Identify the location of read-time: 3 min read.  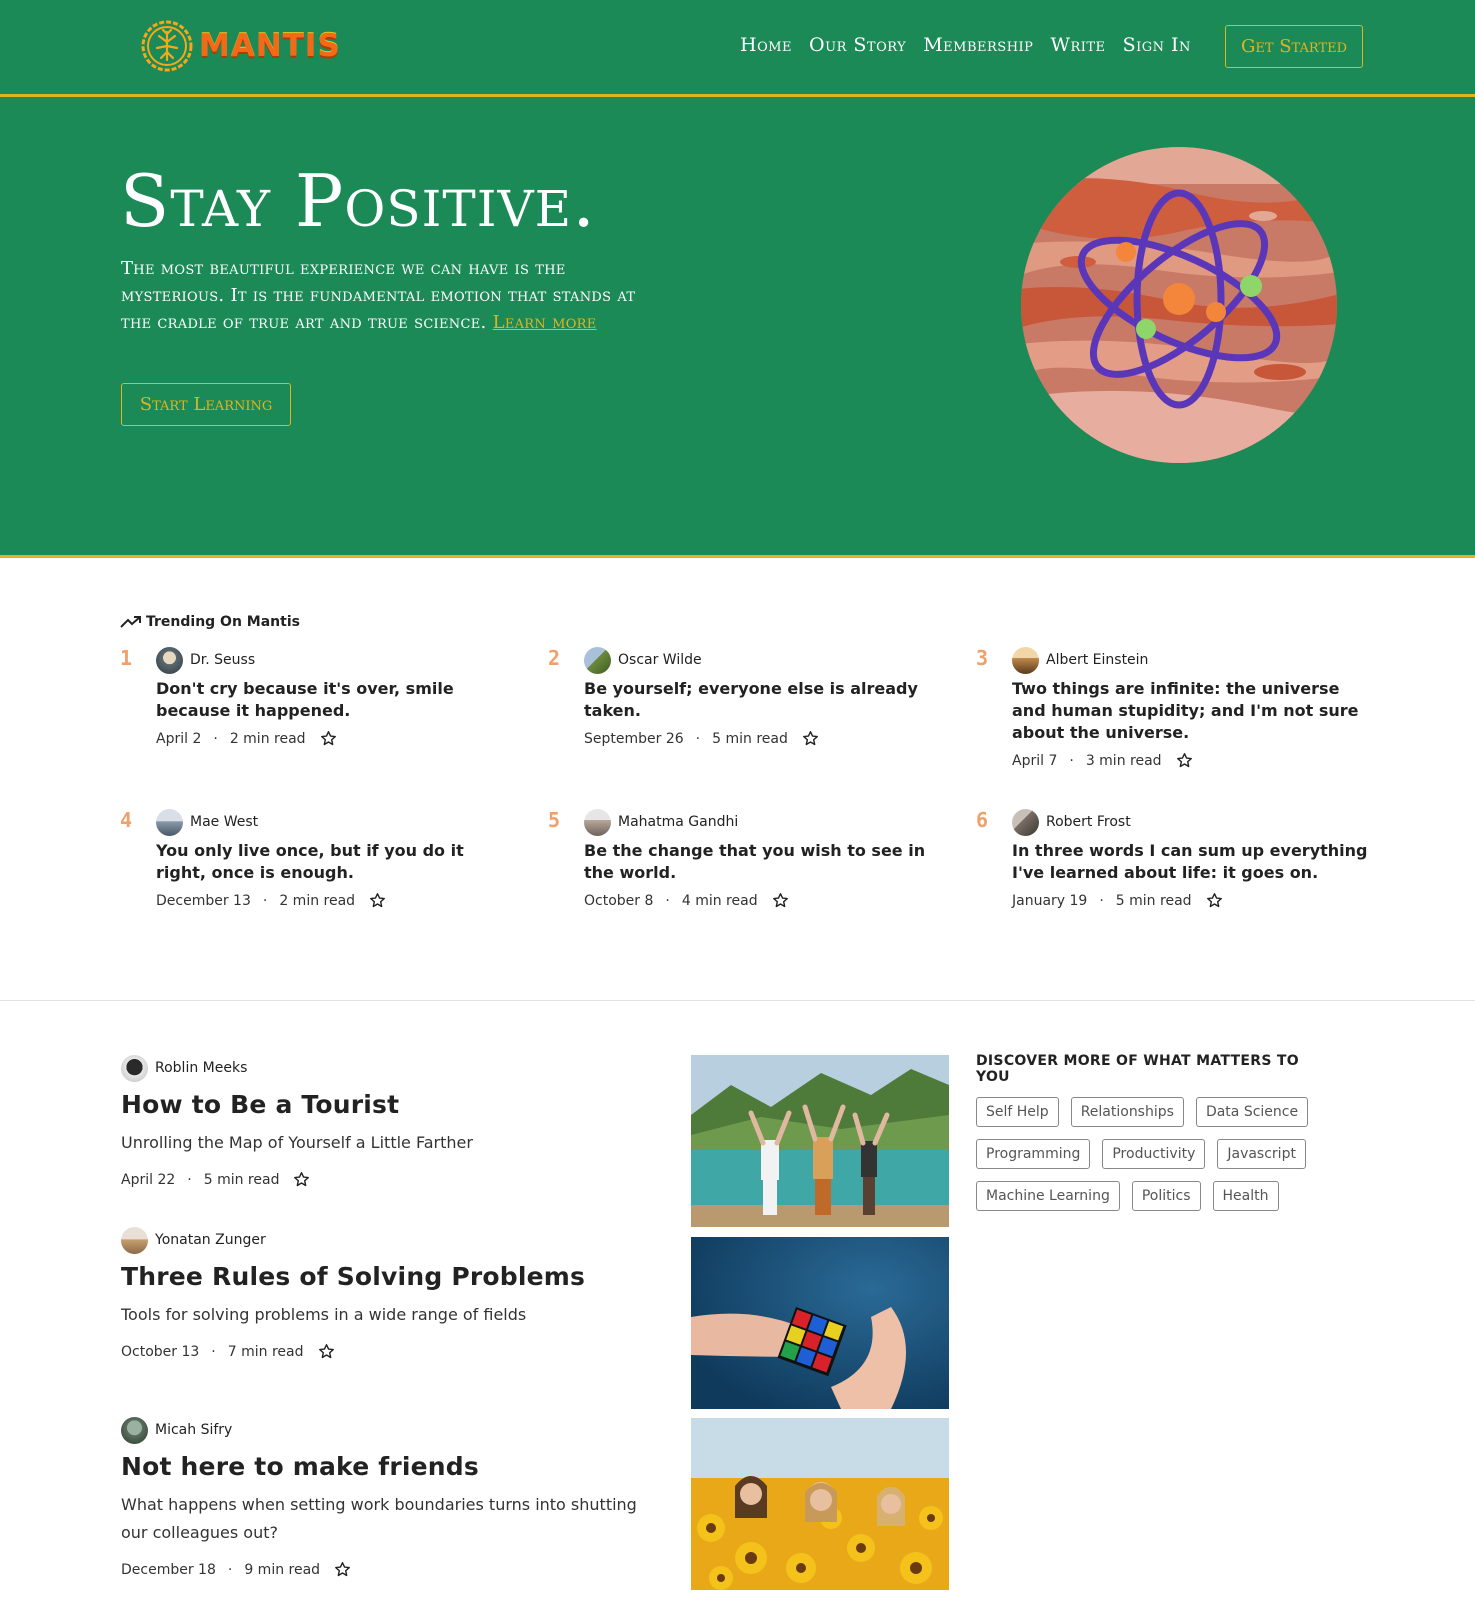
(1123, 760).